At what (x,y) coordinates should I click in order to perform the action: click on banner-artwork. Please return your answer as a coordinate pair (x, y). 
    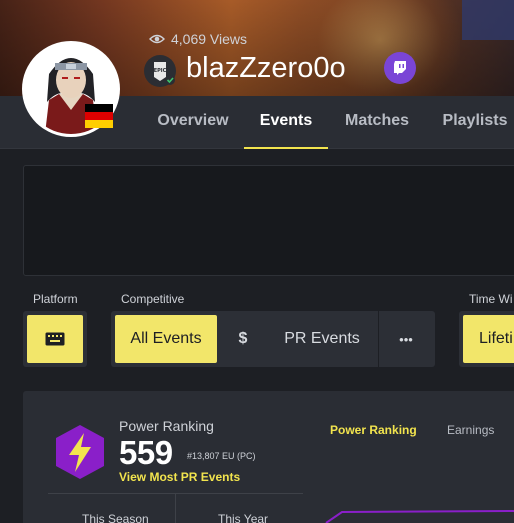
    Looking at the image, I should click on (488, 20).